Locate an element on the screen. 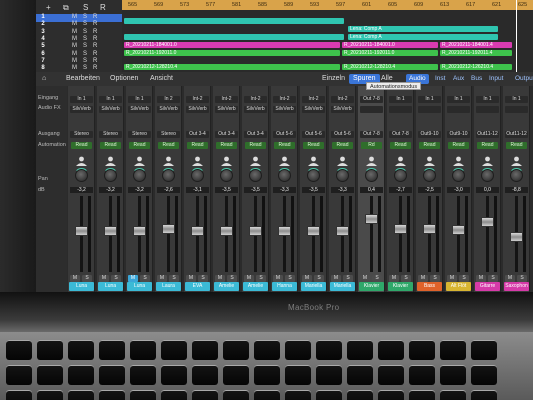 The width and height of the screenshot is (533, 400). track-m-button: M is located at coordinates (74, 46).